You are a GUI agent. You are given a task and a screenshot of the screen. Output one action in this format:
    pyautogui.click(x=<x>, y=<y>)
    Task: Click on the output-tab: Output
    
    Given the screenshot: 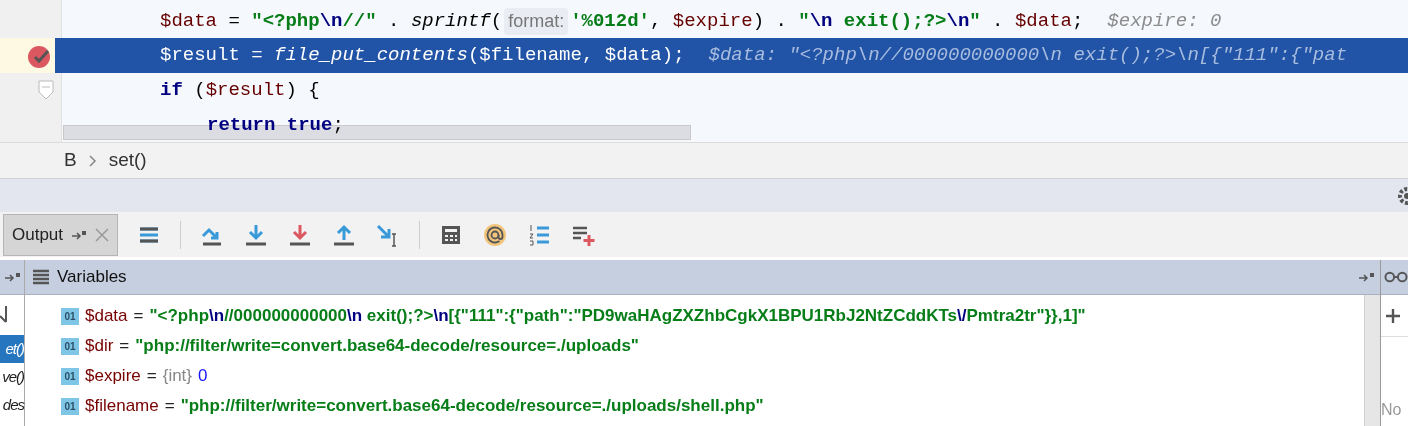 What is the action you would take?
    pyautogui.click(x=61, y=234)
    